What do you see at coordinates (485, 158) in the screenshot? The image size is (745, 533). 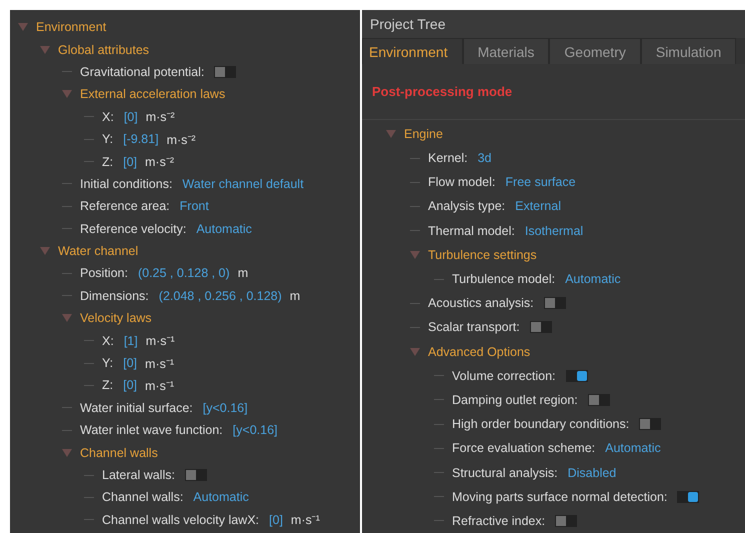 I see `property-value: 3d` at bounding box center [485, 158].